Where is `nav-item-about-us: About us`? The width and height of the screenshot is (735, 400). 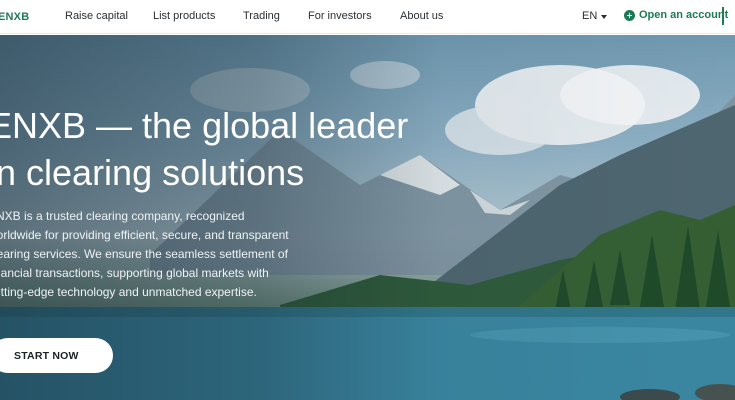 nav-item-about-us: About us is located at coordinates (421, 16).